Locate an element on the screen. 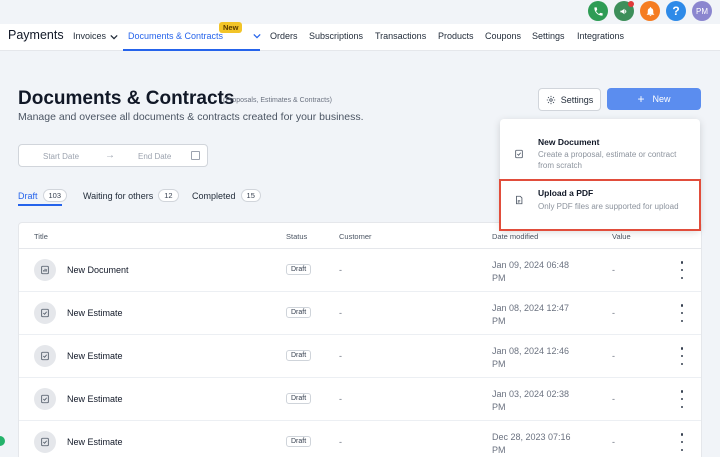  row-date-modified: Jan 08, 2024 12:47 PM is located at coordinates (531, 314).